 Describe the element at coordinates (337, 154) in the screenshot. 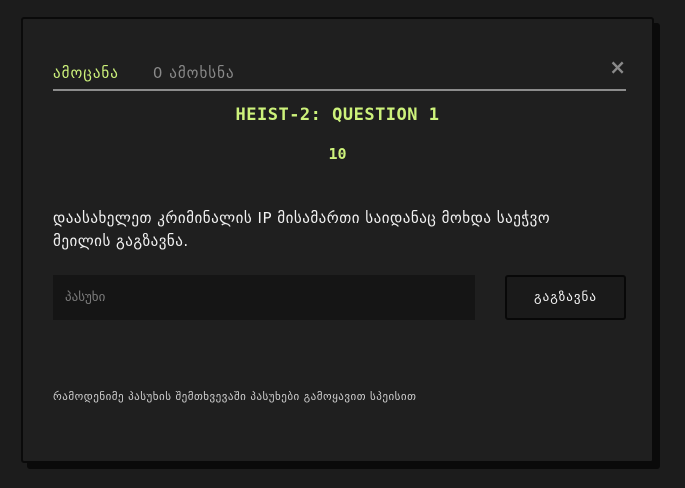

I see `challenge-points: 10` at that location.